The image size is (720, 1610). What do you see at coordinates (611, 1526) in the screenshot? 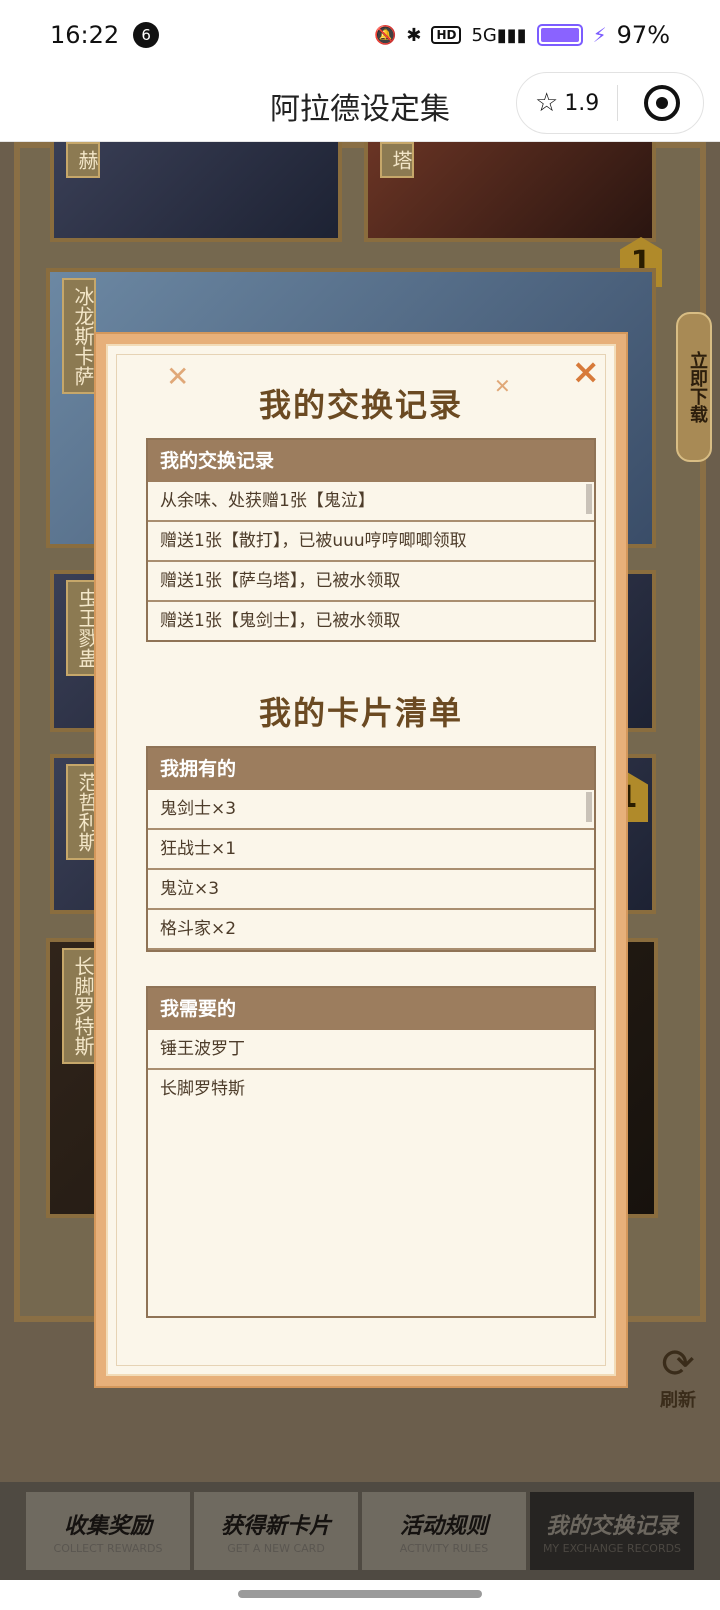
I see `nav-label: 我的交换记录` at bounding box center [611, 1526].